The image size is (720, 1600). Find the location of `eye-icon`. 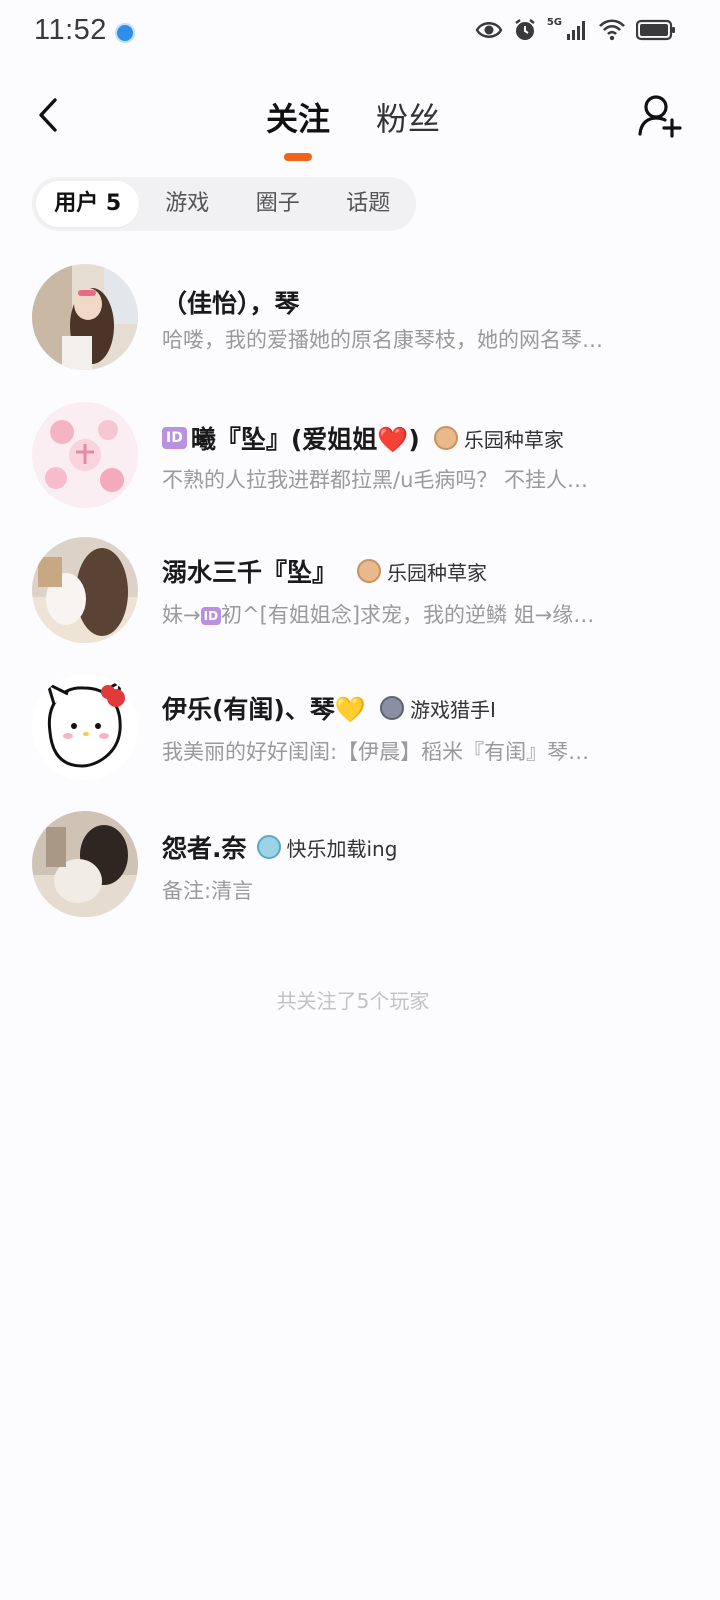

eye-icon is located at coordinates (489, 30).